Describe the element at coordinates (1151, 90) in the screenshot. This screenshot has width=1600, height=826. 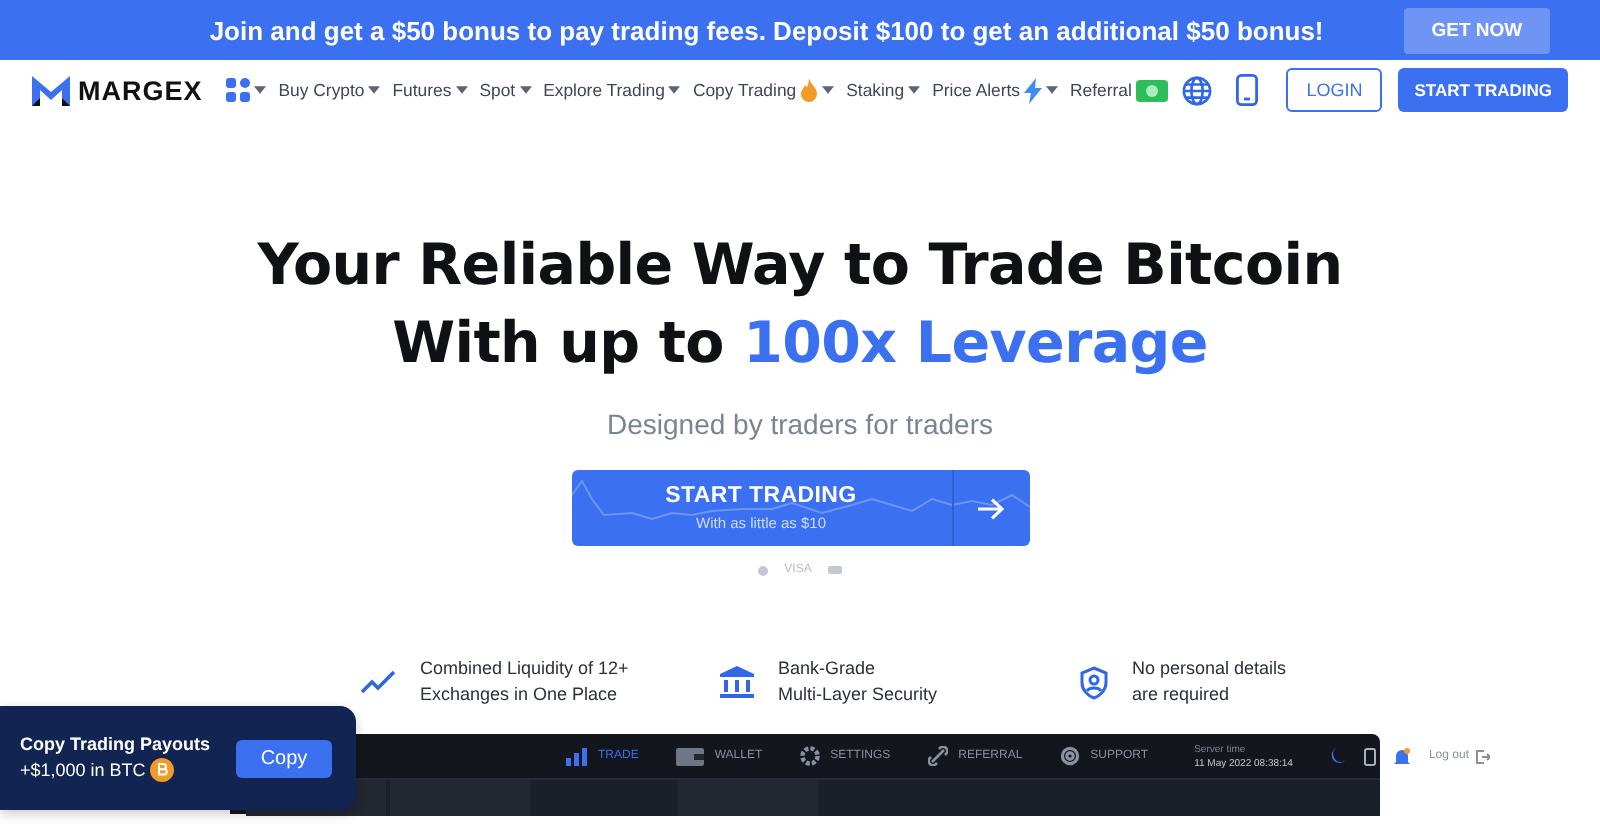
I see `cash-icon` at that location.